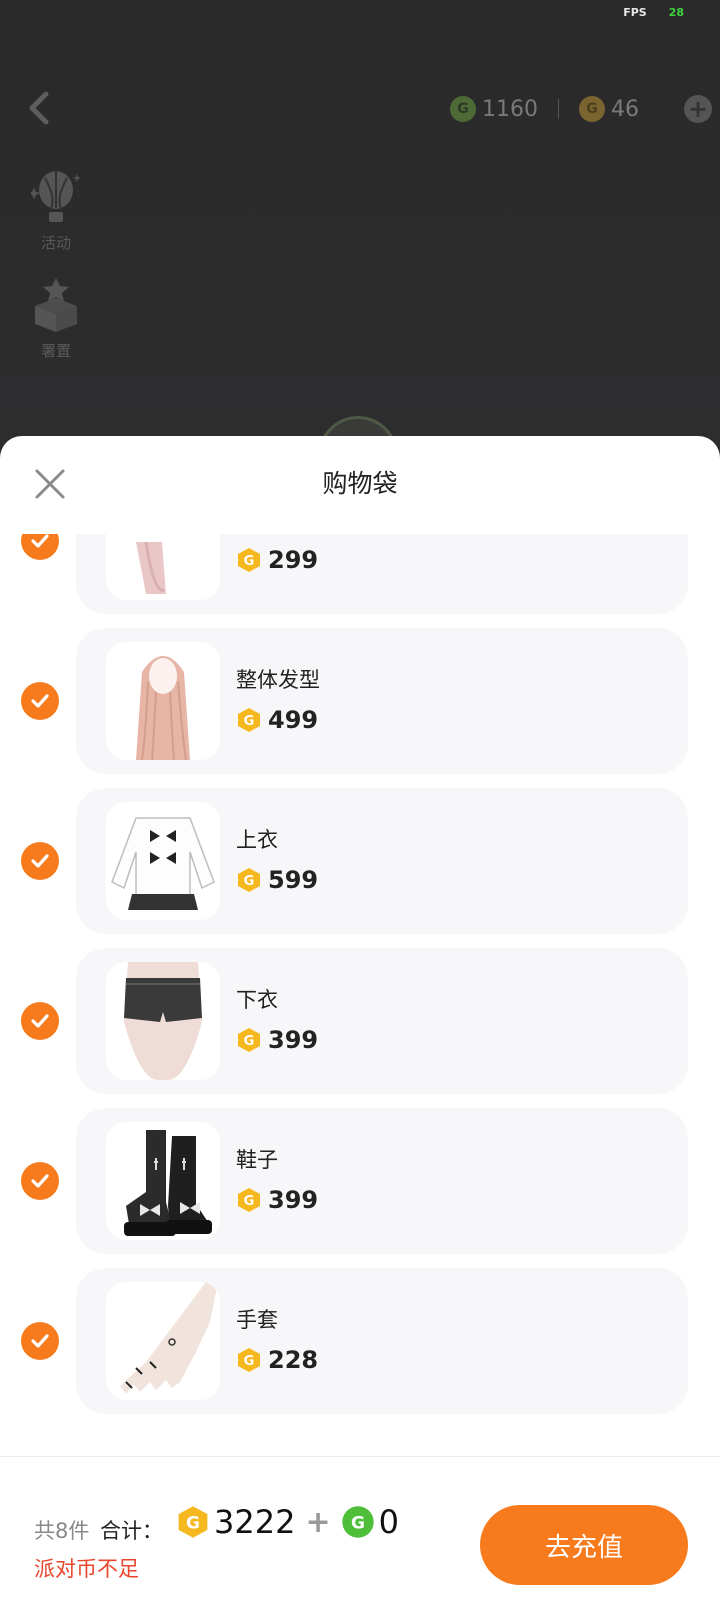  Describe the element at coordinates (257, 1000) in the screenshot. I see `item-name: 下衣` at that location.